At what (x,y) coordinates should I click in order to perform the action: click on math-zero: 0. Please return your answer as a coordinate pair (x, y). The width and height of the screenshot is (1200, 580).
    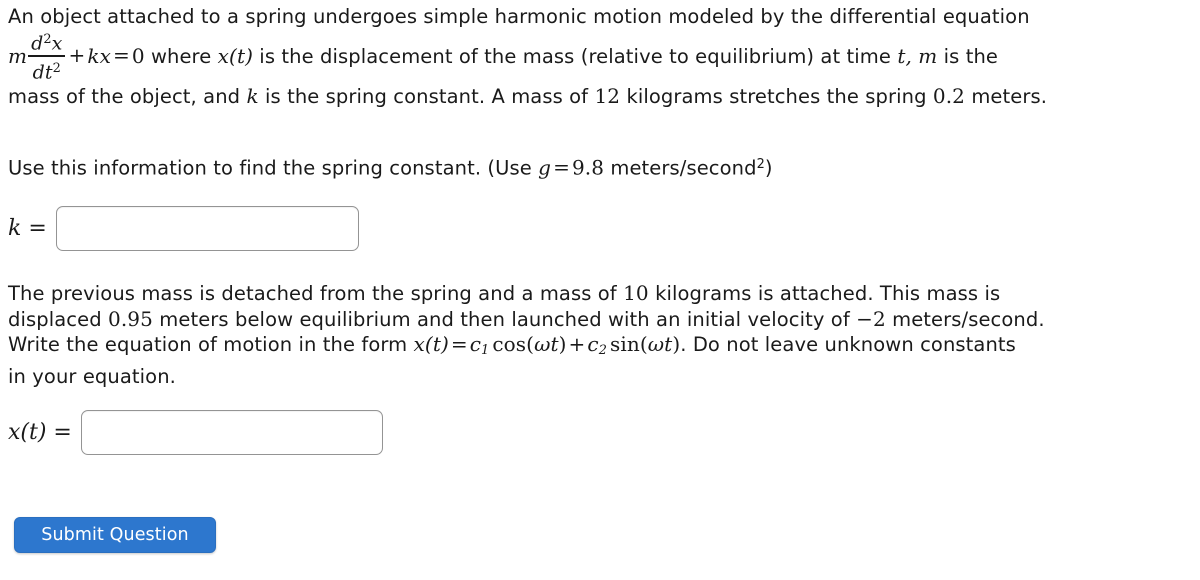
    Looking at the image, I should click on (138, 55).